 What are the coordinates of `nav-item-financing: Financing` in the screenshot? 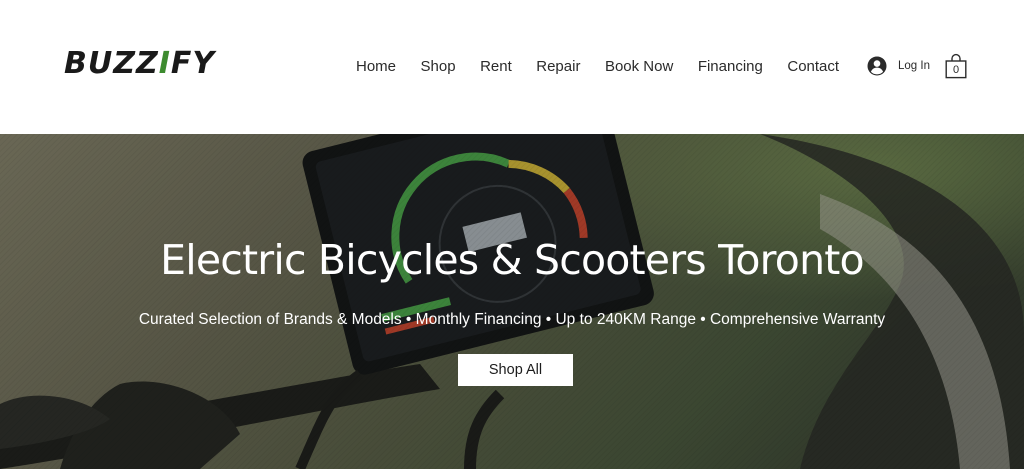 It's located at (730, 67).